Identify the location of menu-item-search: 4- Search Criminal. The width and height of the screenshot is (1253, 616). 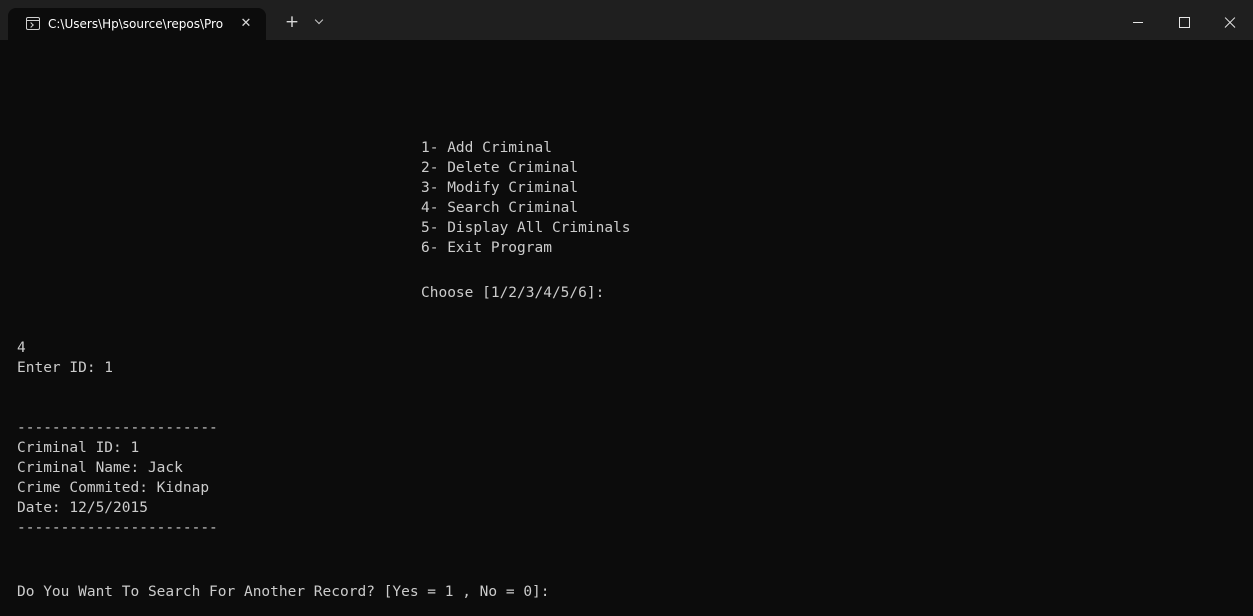
(500, 208).